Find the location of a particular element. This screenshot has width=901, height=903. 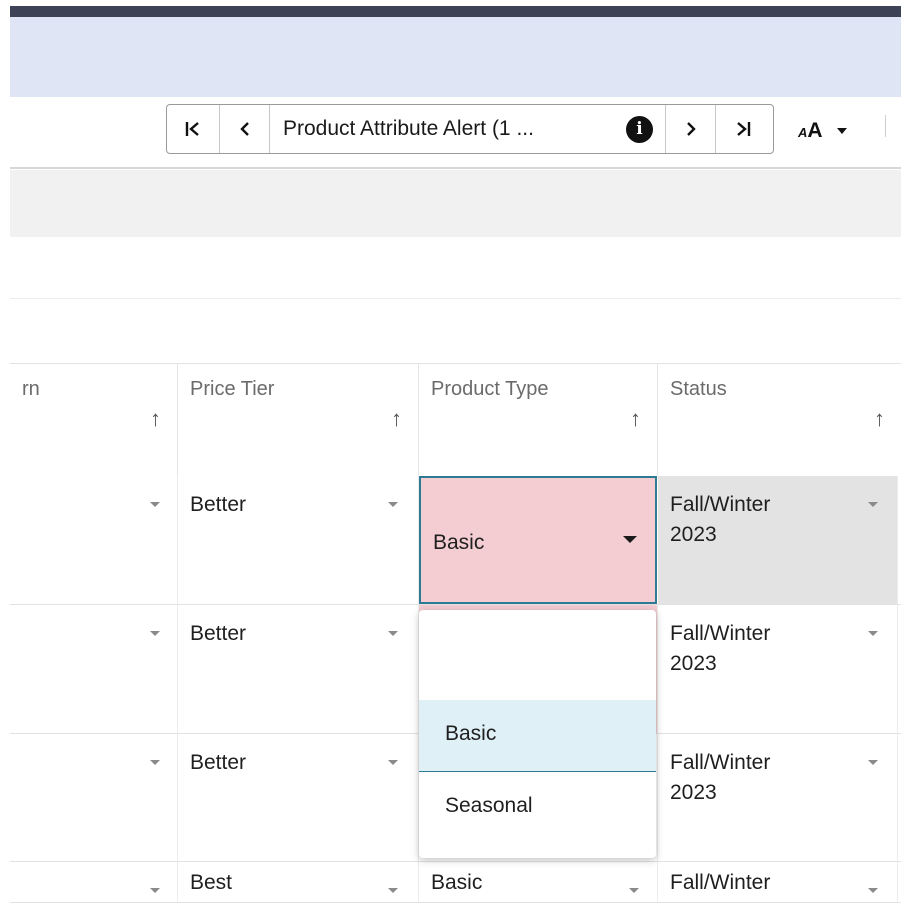

last-record-button is located at coordinates (742, 129).